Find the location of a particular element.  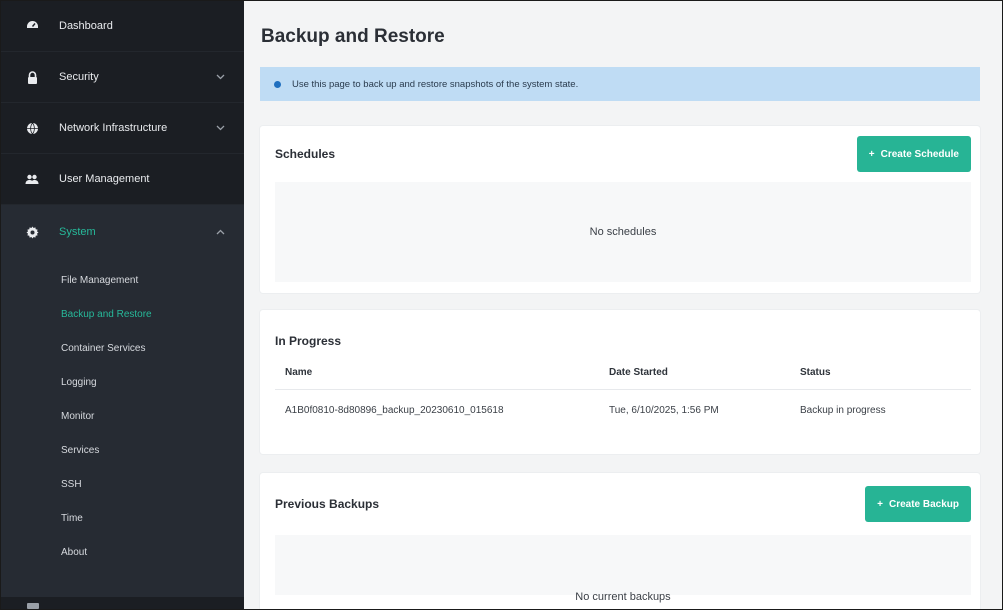

chevron-up-icon is located at coordinates (220, 232).